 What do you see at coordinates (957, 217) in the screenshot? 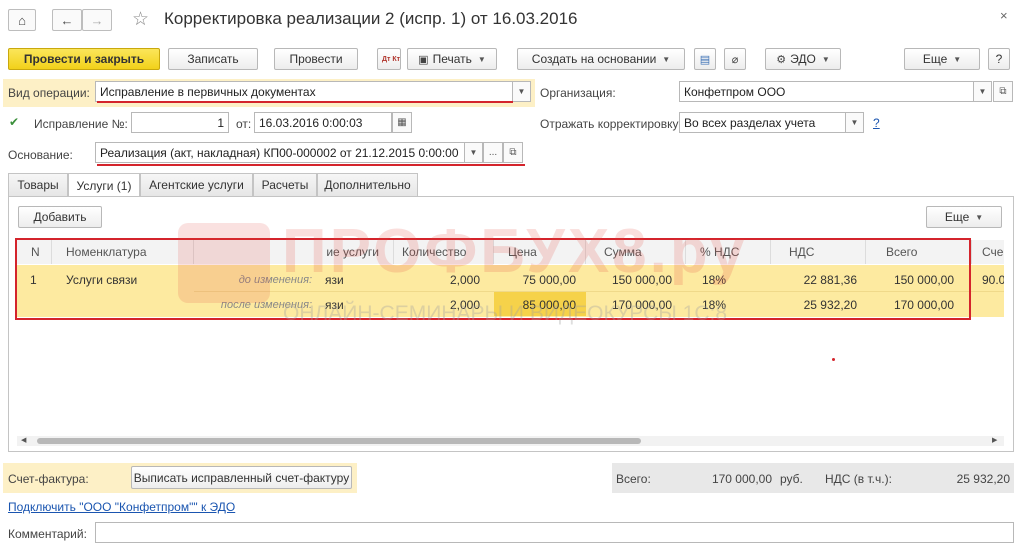
I see `table-more-label: Еще` at bounding box center [957, 217].